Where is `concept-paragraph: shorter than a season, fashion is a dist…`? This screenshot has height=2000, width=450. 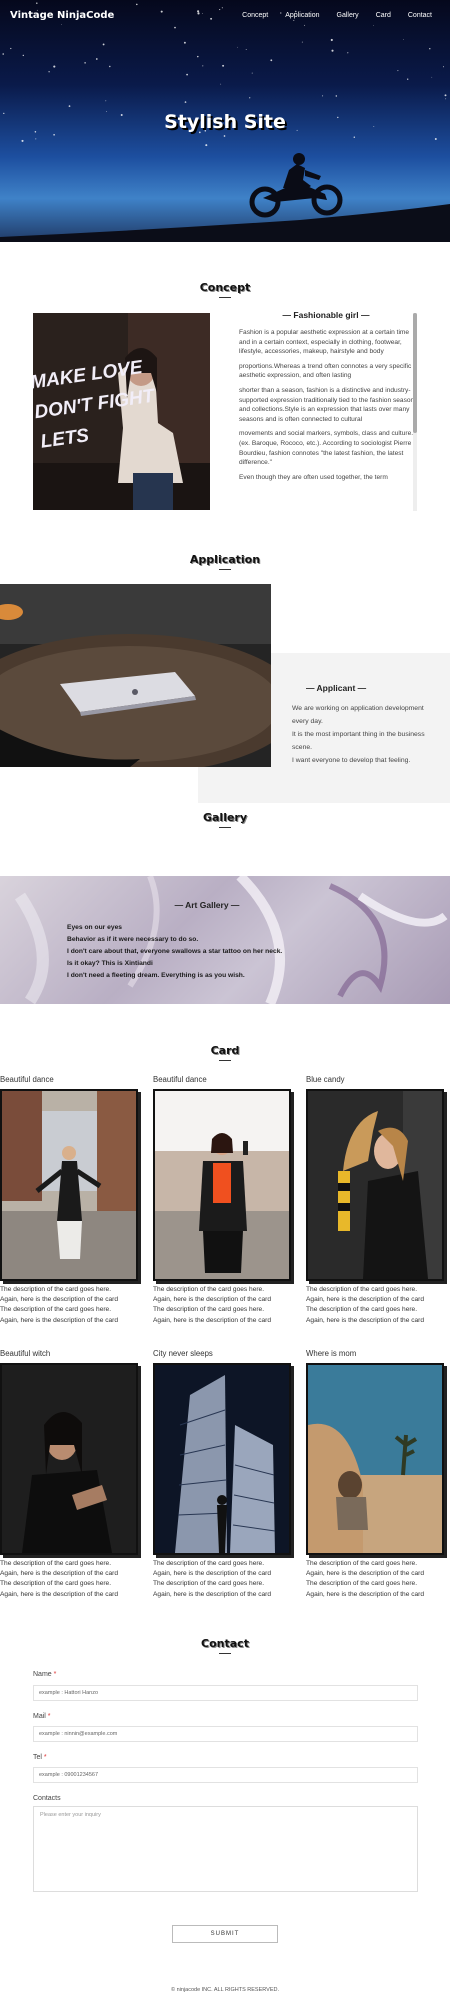 concept-paragraph: shorter than a season, fashion is a dist… is located at coordinates (327, 404).